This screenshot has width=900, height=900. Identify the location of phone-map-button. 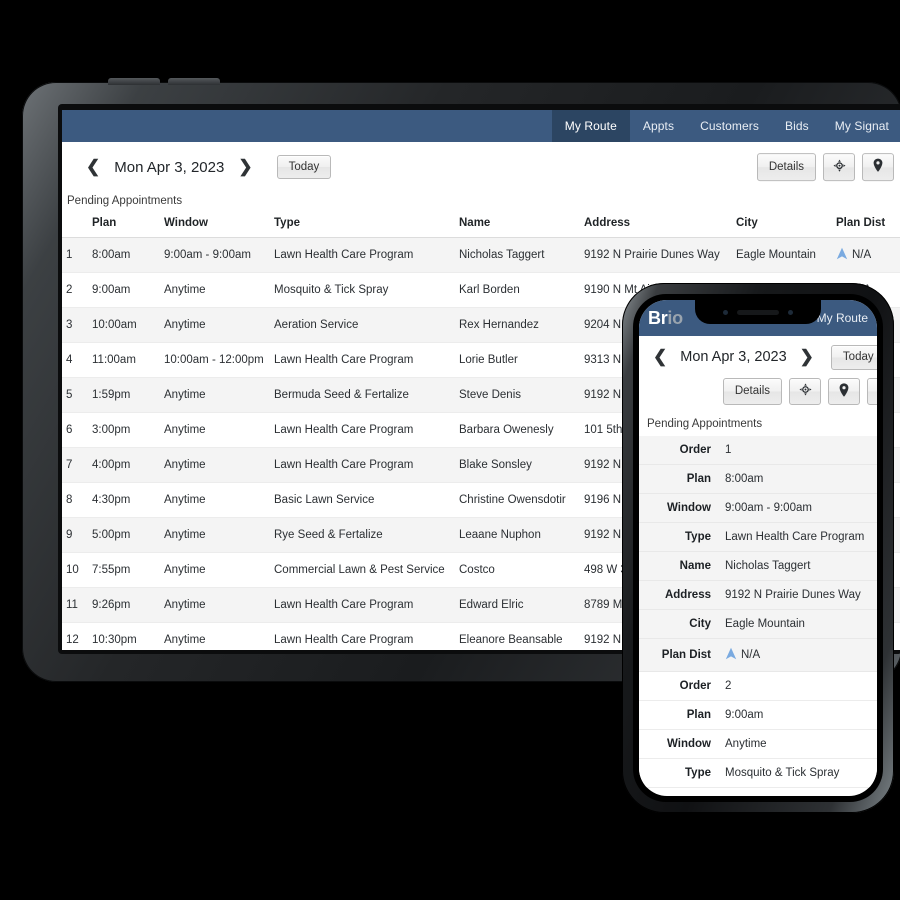
(844, 391).